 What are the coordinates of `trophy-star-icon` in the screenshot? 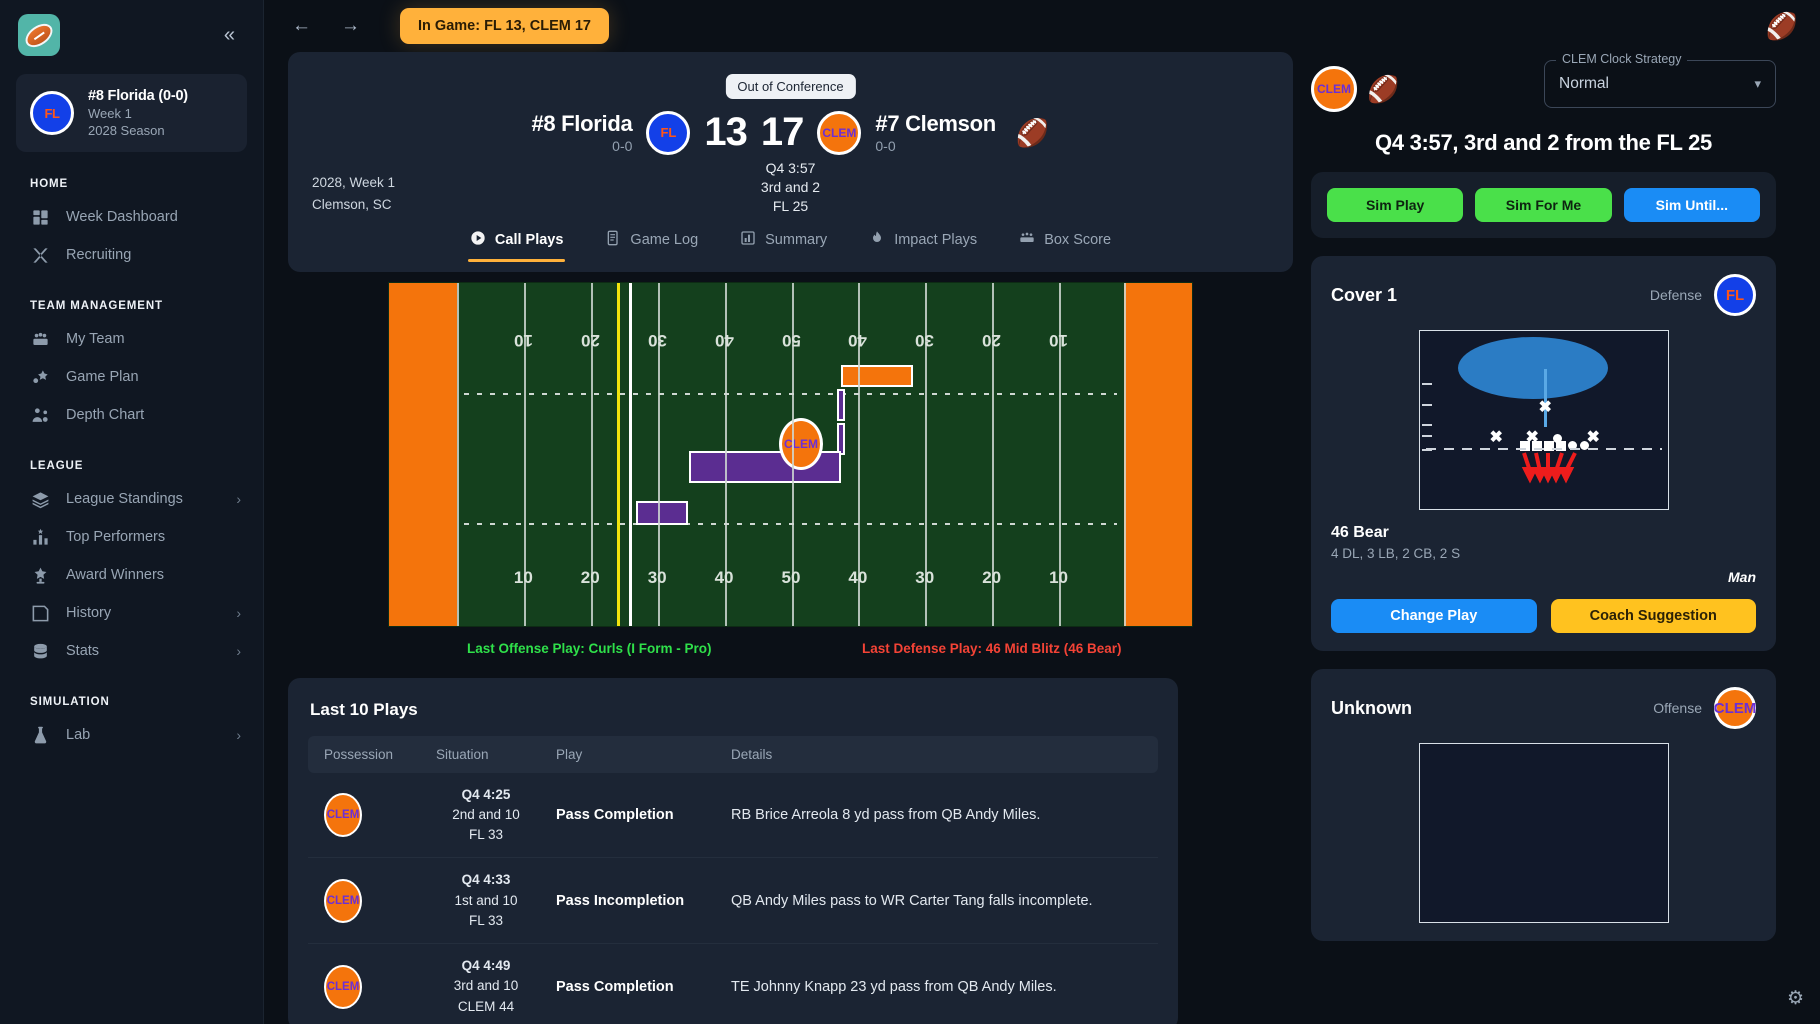 It's located at (40, 575).